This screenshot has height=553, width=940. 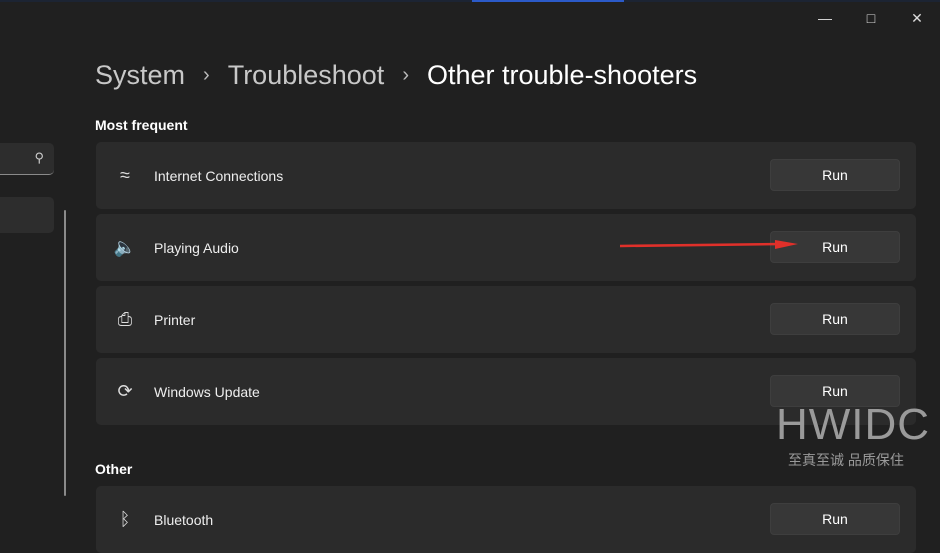 What do you see at coordinates (141, 125) in the screenshot?
I see `section-most-frequent: Most frequent` at bounding box center [141, 125].